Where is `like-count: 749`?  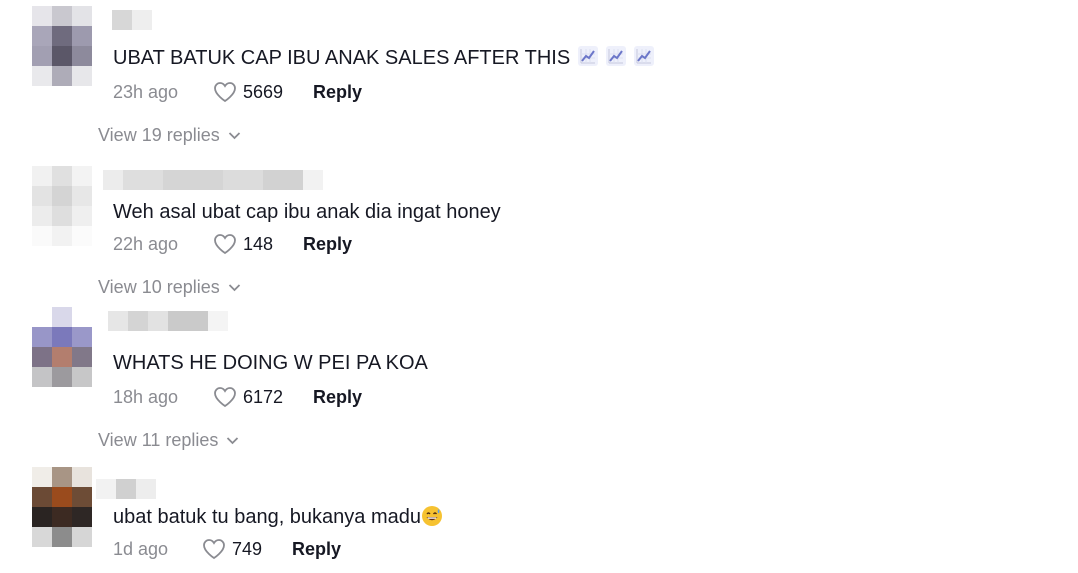 like-count: 749 is located at coordinates (247, 548).